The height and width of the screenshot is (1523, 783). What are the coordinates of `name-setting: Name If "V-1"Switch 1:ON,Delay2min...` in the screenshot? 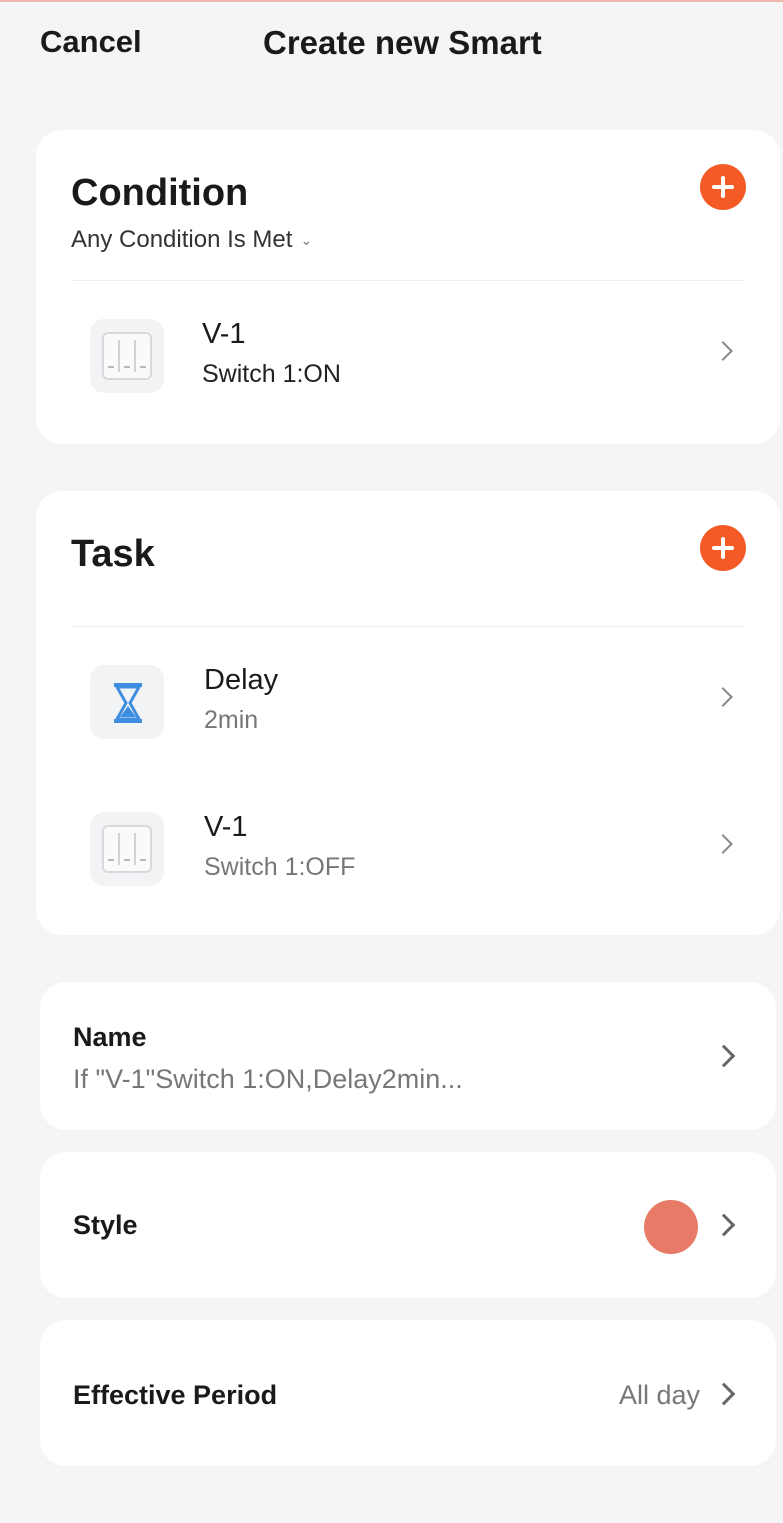 It's located at (408, 1056).